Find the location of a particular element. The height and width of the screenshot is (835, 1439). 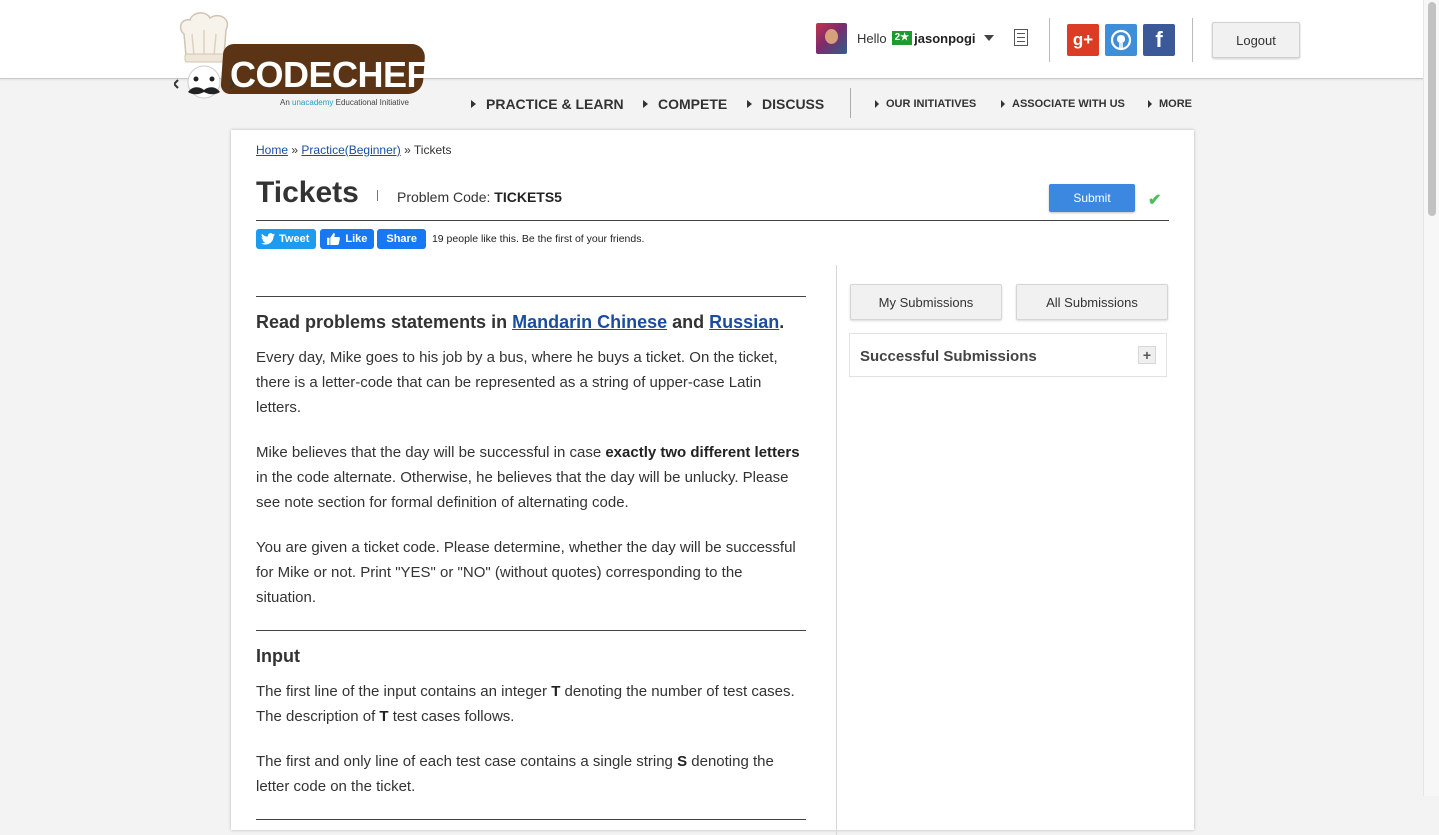

expand-plus-icon: + is located at coordinates (1147, 355).